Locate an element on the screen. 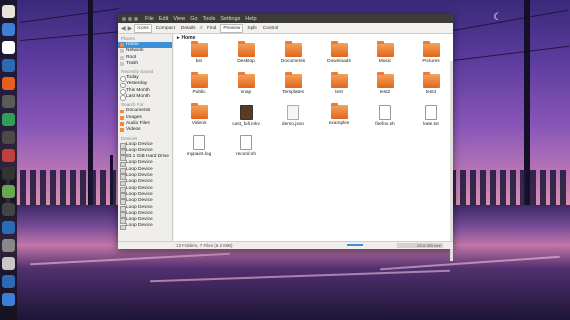 This screenshot has width=570, height=320. file-item: Music is located at coordinates (385, 52).